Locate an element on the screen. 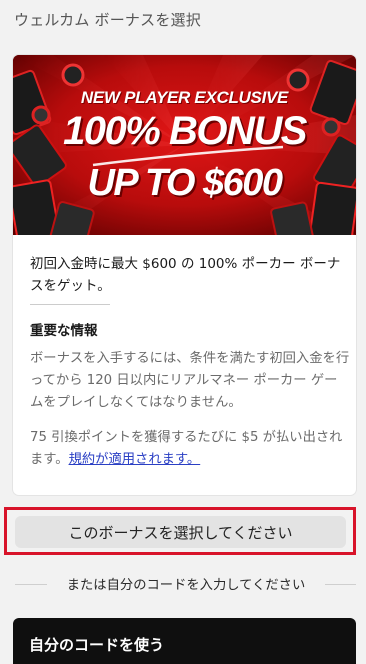 The height and width of the screenshot is (664, 366). or-enter-code-text: または自分のコードを入力してください is located at coordinates (186, 585).